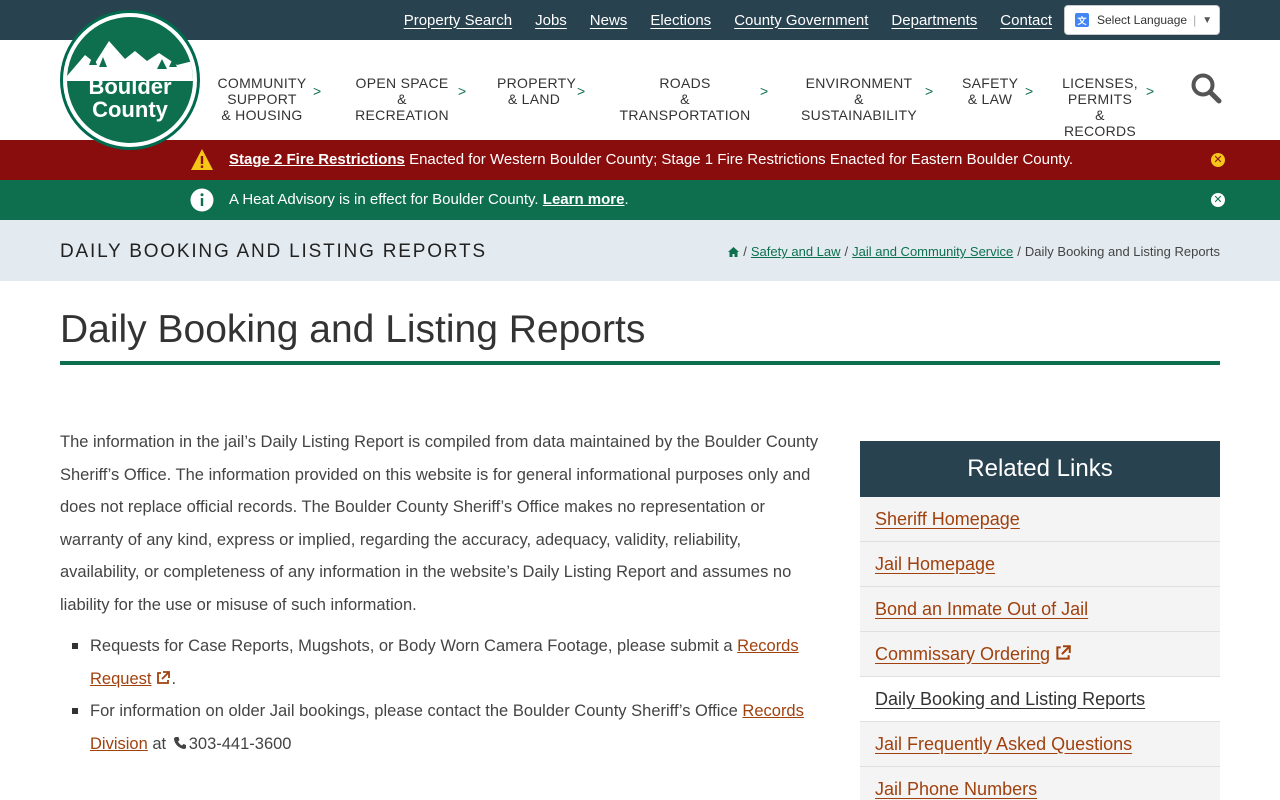  I want to click on home-icon, so click(734, 251).